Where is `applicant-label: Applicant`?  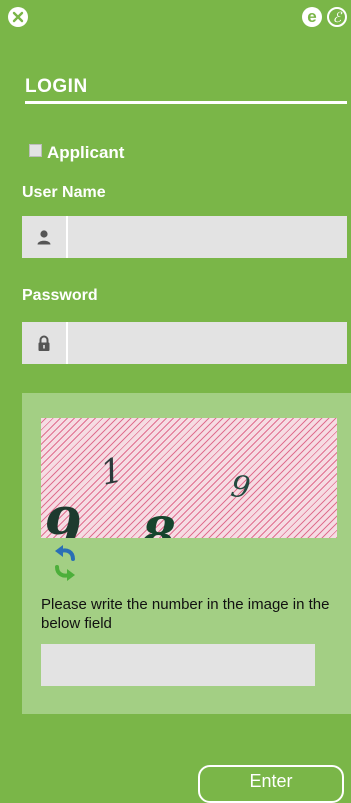
applicant-label: Applicant is located at coordinates (85, 153).